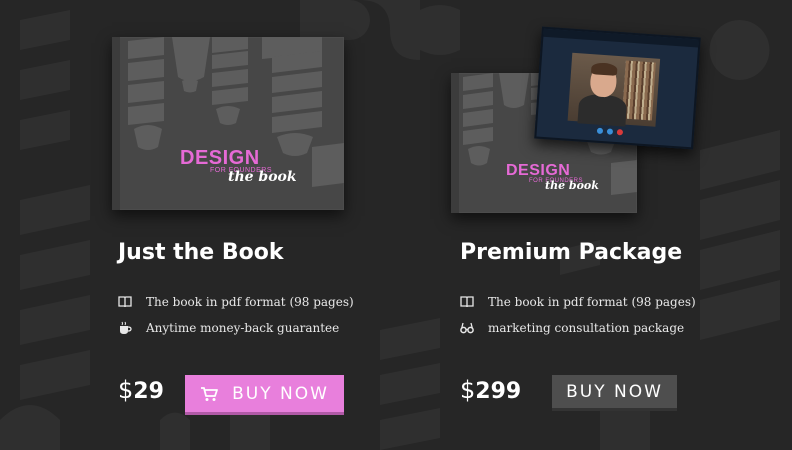  Describe the element at coordinates (243, 328) in the screenshot. I see `feature-text: Anytime money-back guarantee` at that location.